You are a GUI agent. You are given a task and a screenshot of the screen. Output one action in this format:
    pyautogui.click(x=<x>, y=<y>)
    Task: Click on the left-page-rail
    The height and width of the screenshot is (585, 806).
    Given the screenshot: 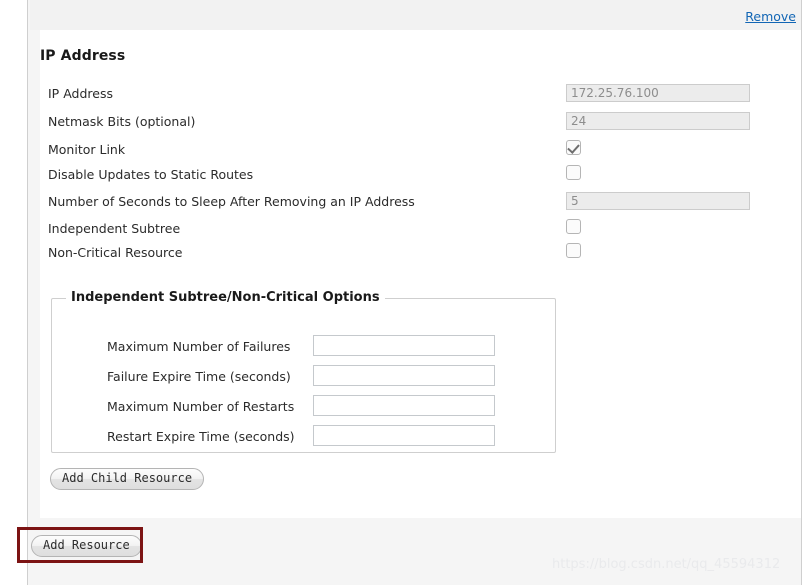 What is the action you would take?
    pyautogui.click(x=14, y=292)
    